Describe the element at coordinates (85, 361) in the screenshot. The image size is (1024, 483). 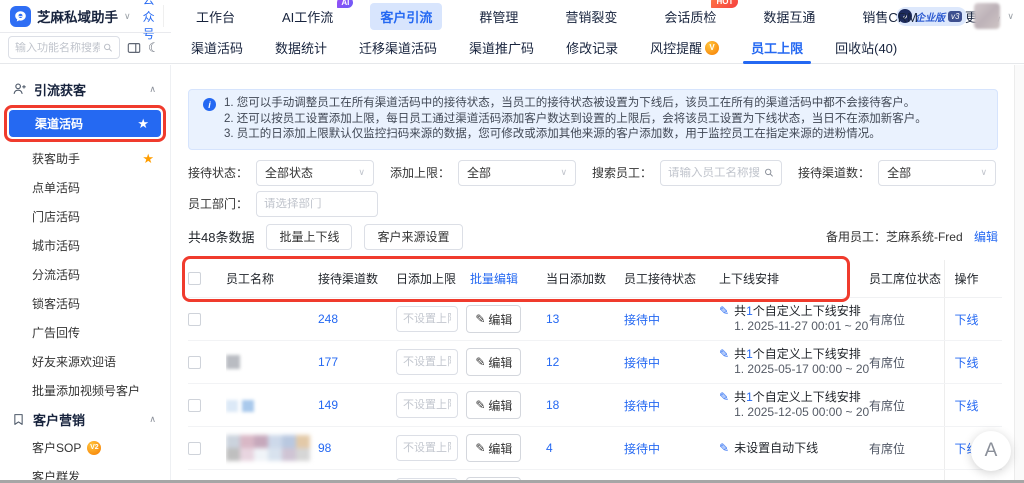
I see `sidebar-item-friend-source-welcome: 好友来源欢迎语` at that location.